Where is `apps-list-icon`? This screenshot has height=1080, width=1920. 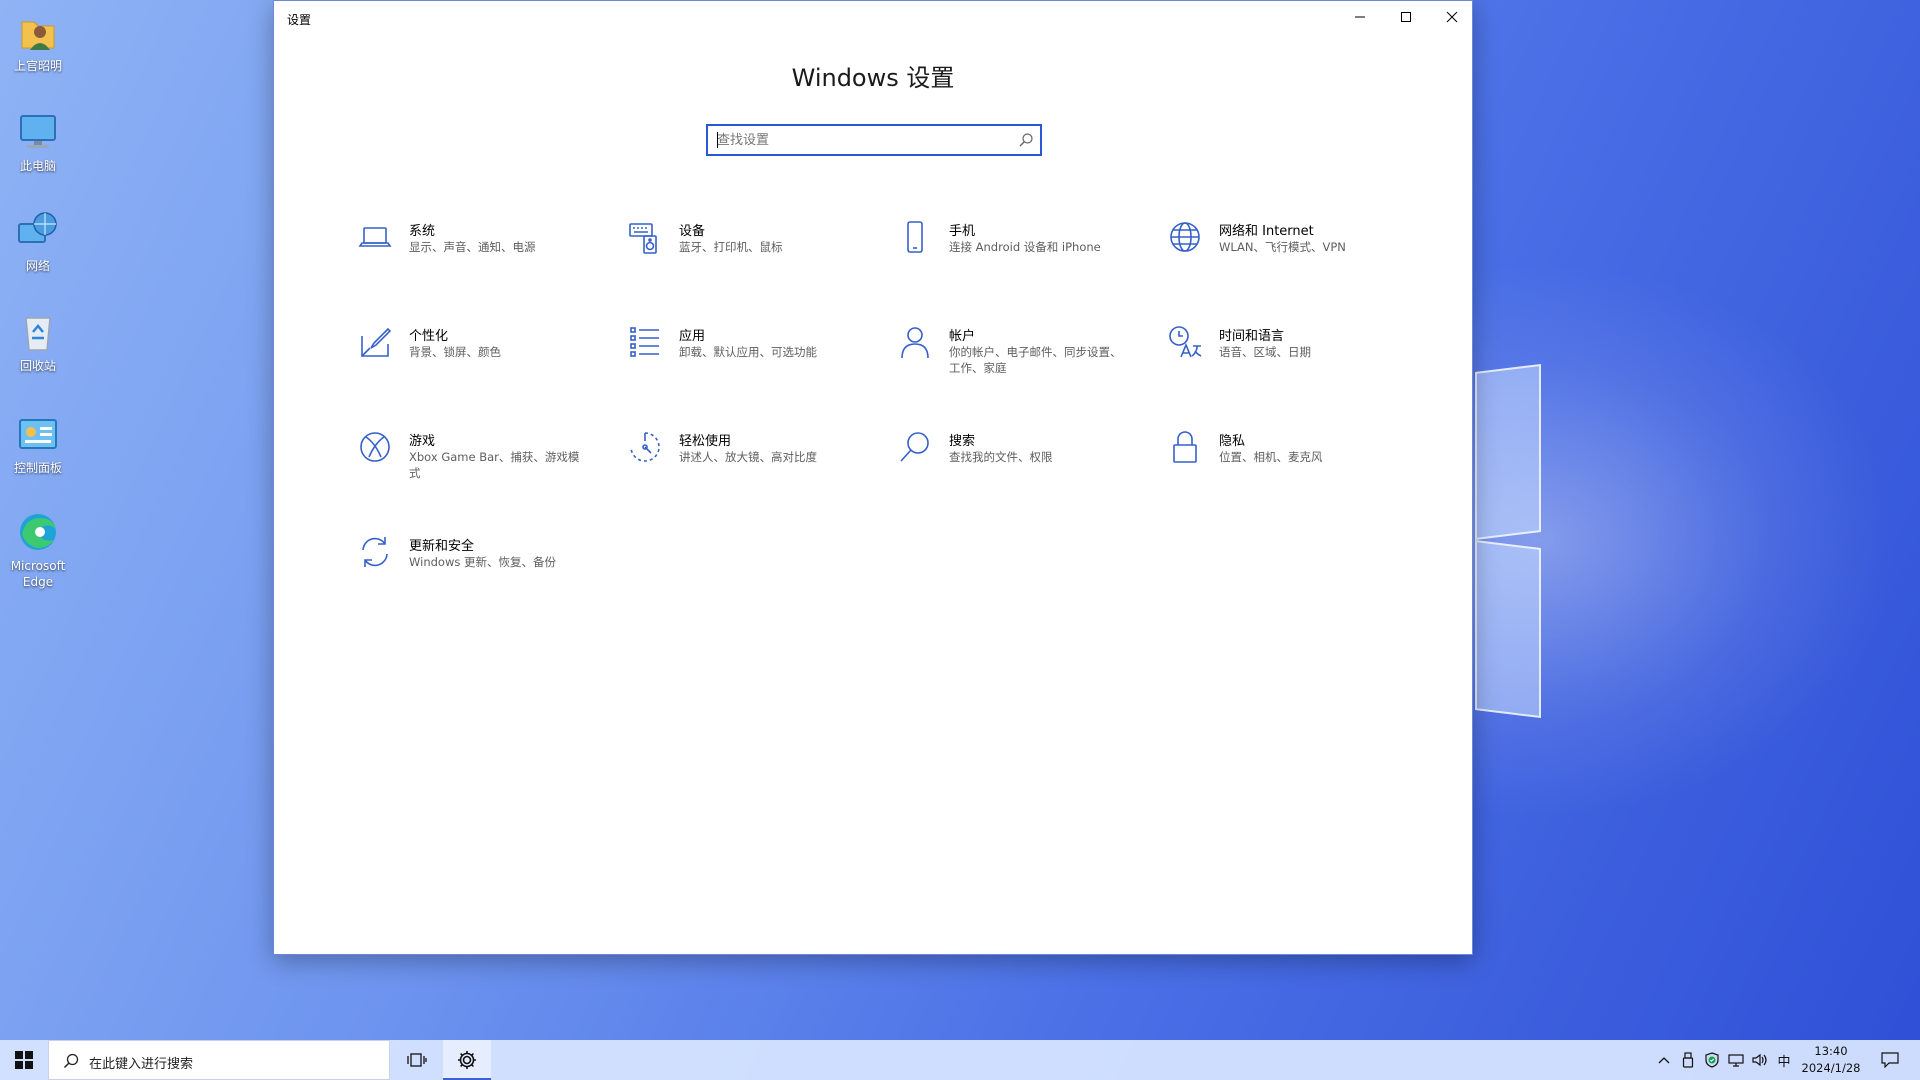 apps-list-icon is located at coordinates (644, 342).